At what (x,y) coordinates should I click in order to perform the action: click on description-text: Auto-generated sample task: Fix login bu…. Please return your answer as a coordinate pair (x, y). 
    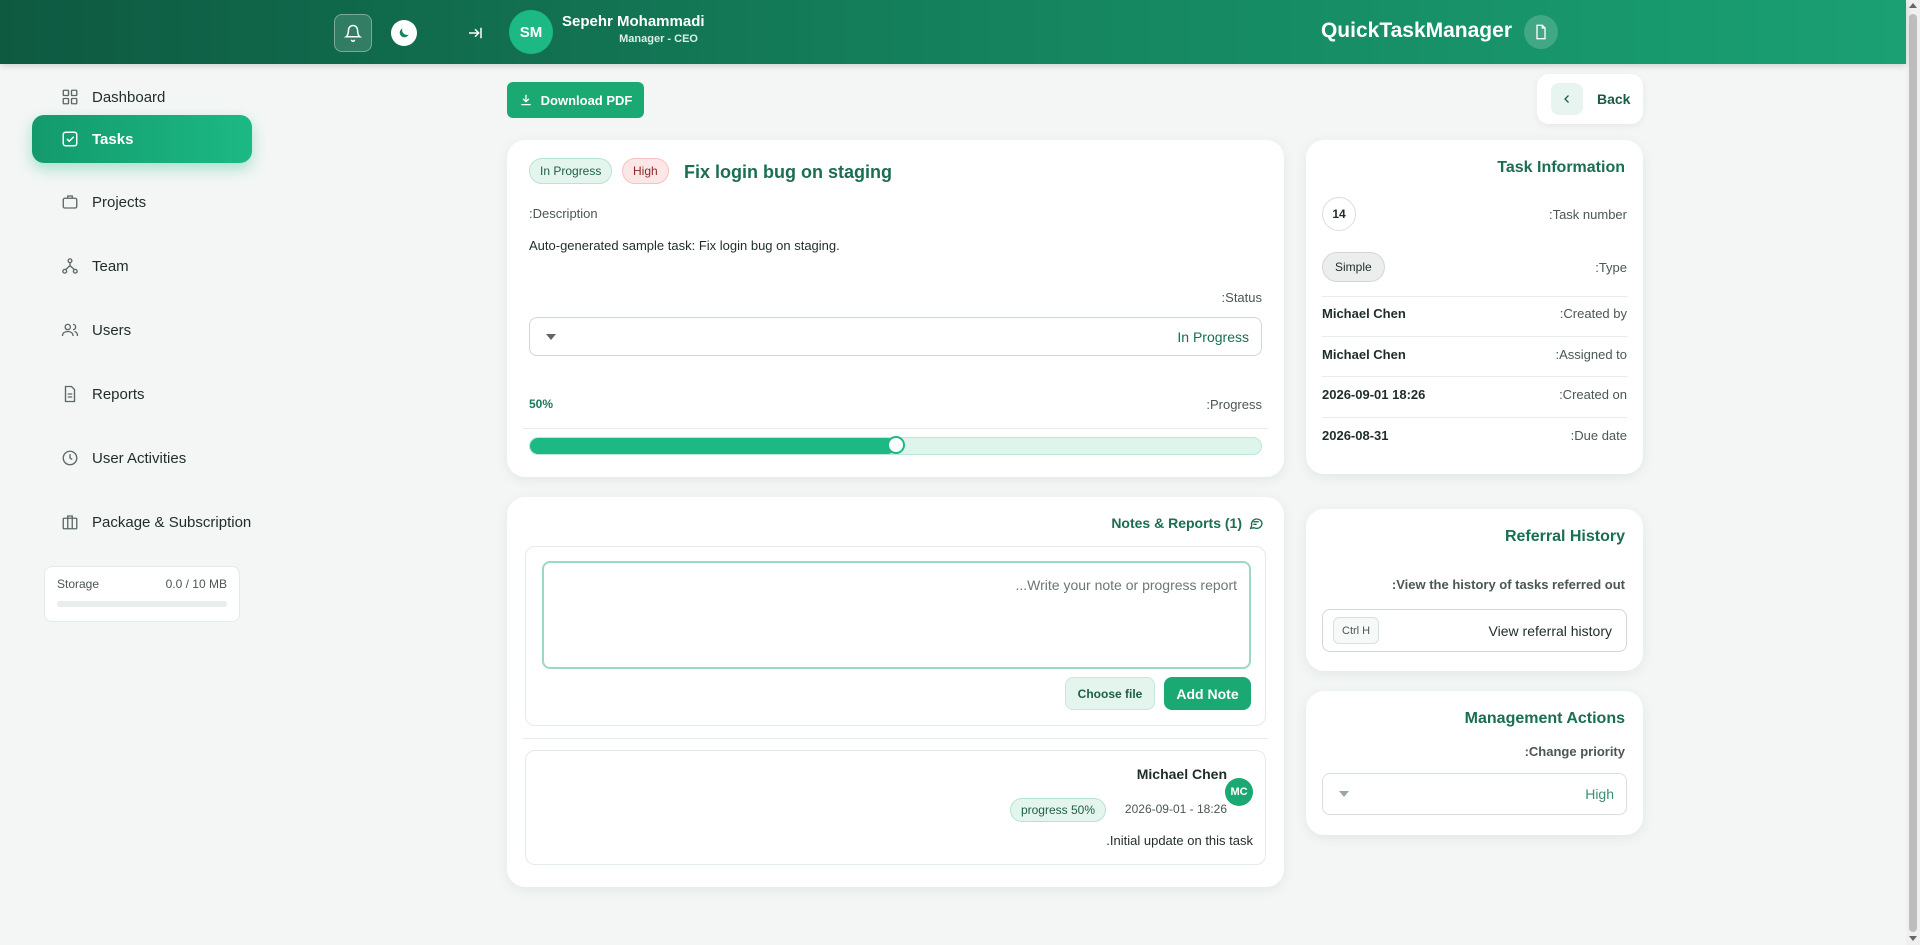
    Looking at the image, I should click on (684, 245).